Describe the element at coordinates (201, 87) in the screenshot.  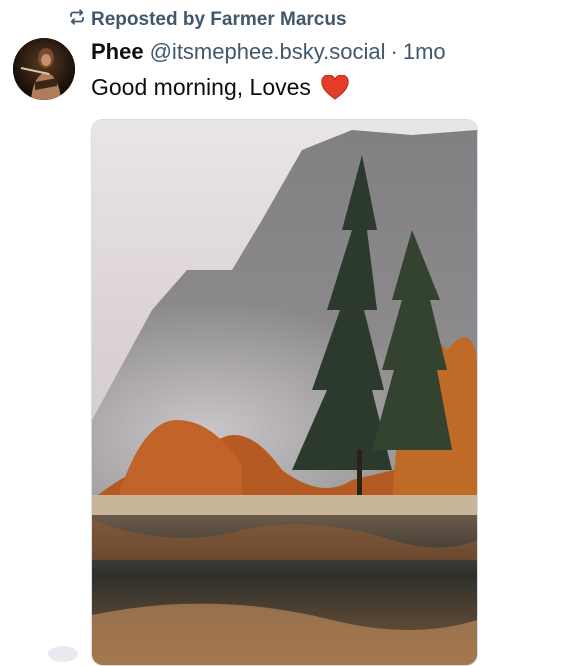
I see `post-text: Good morning, Loves` at that location.